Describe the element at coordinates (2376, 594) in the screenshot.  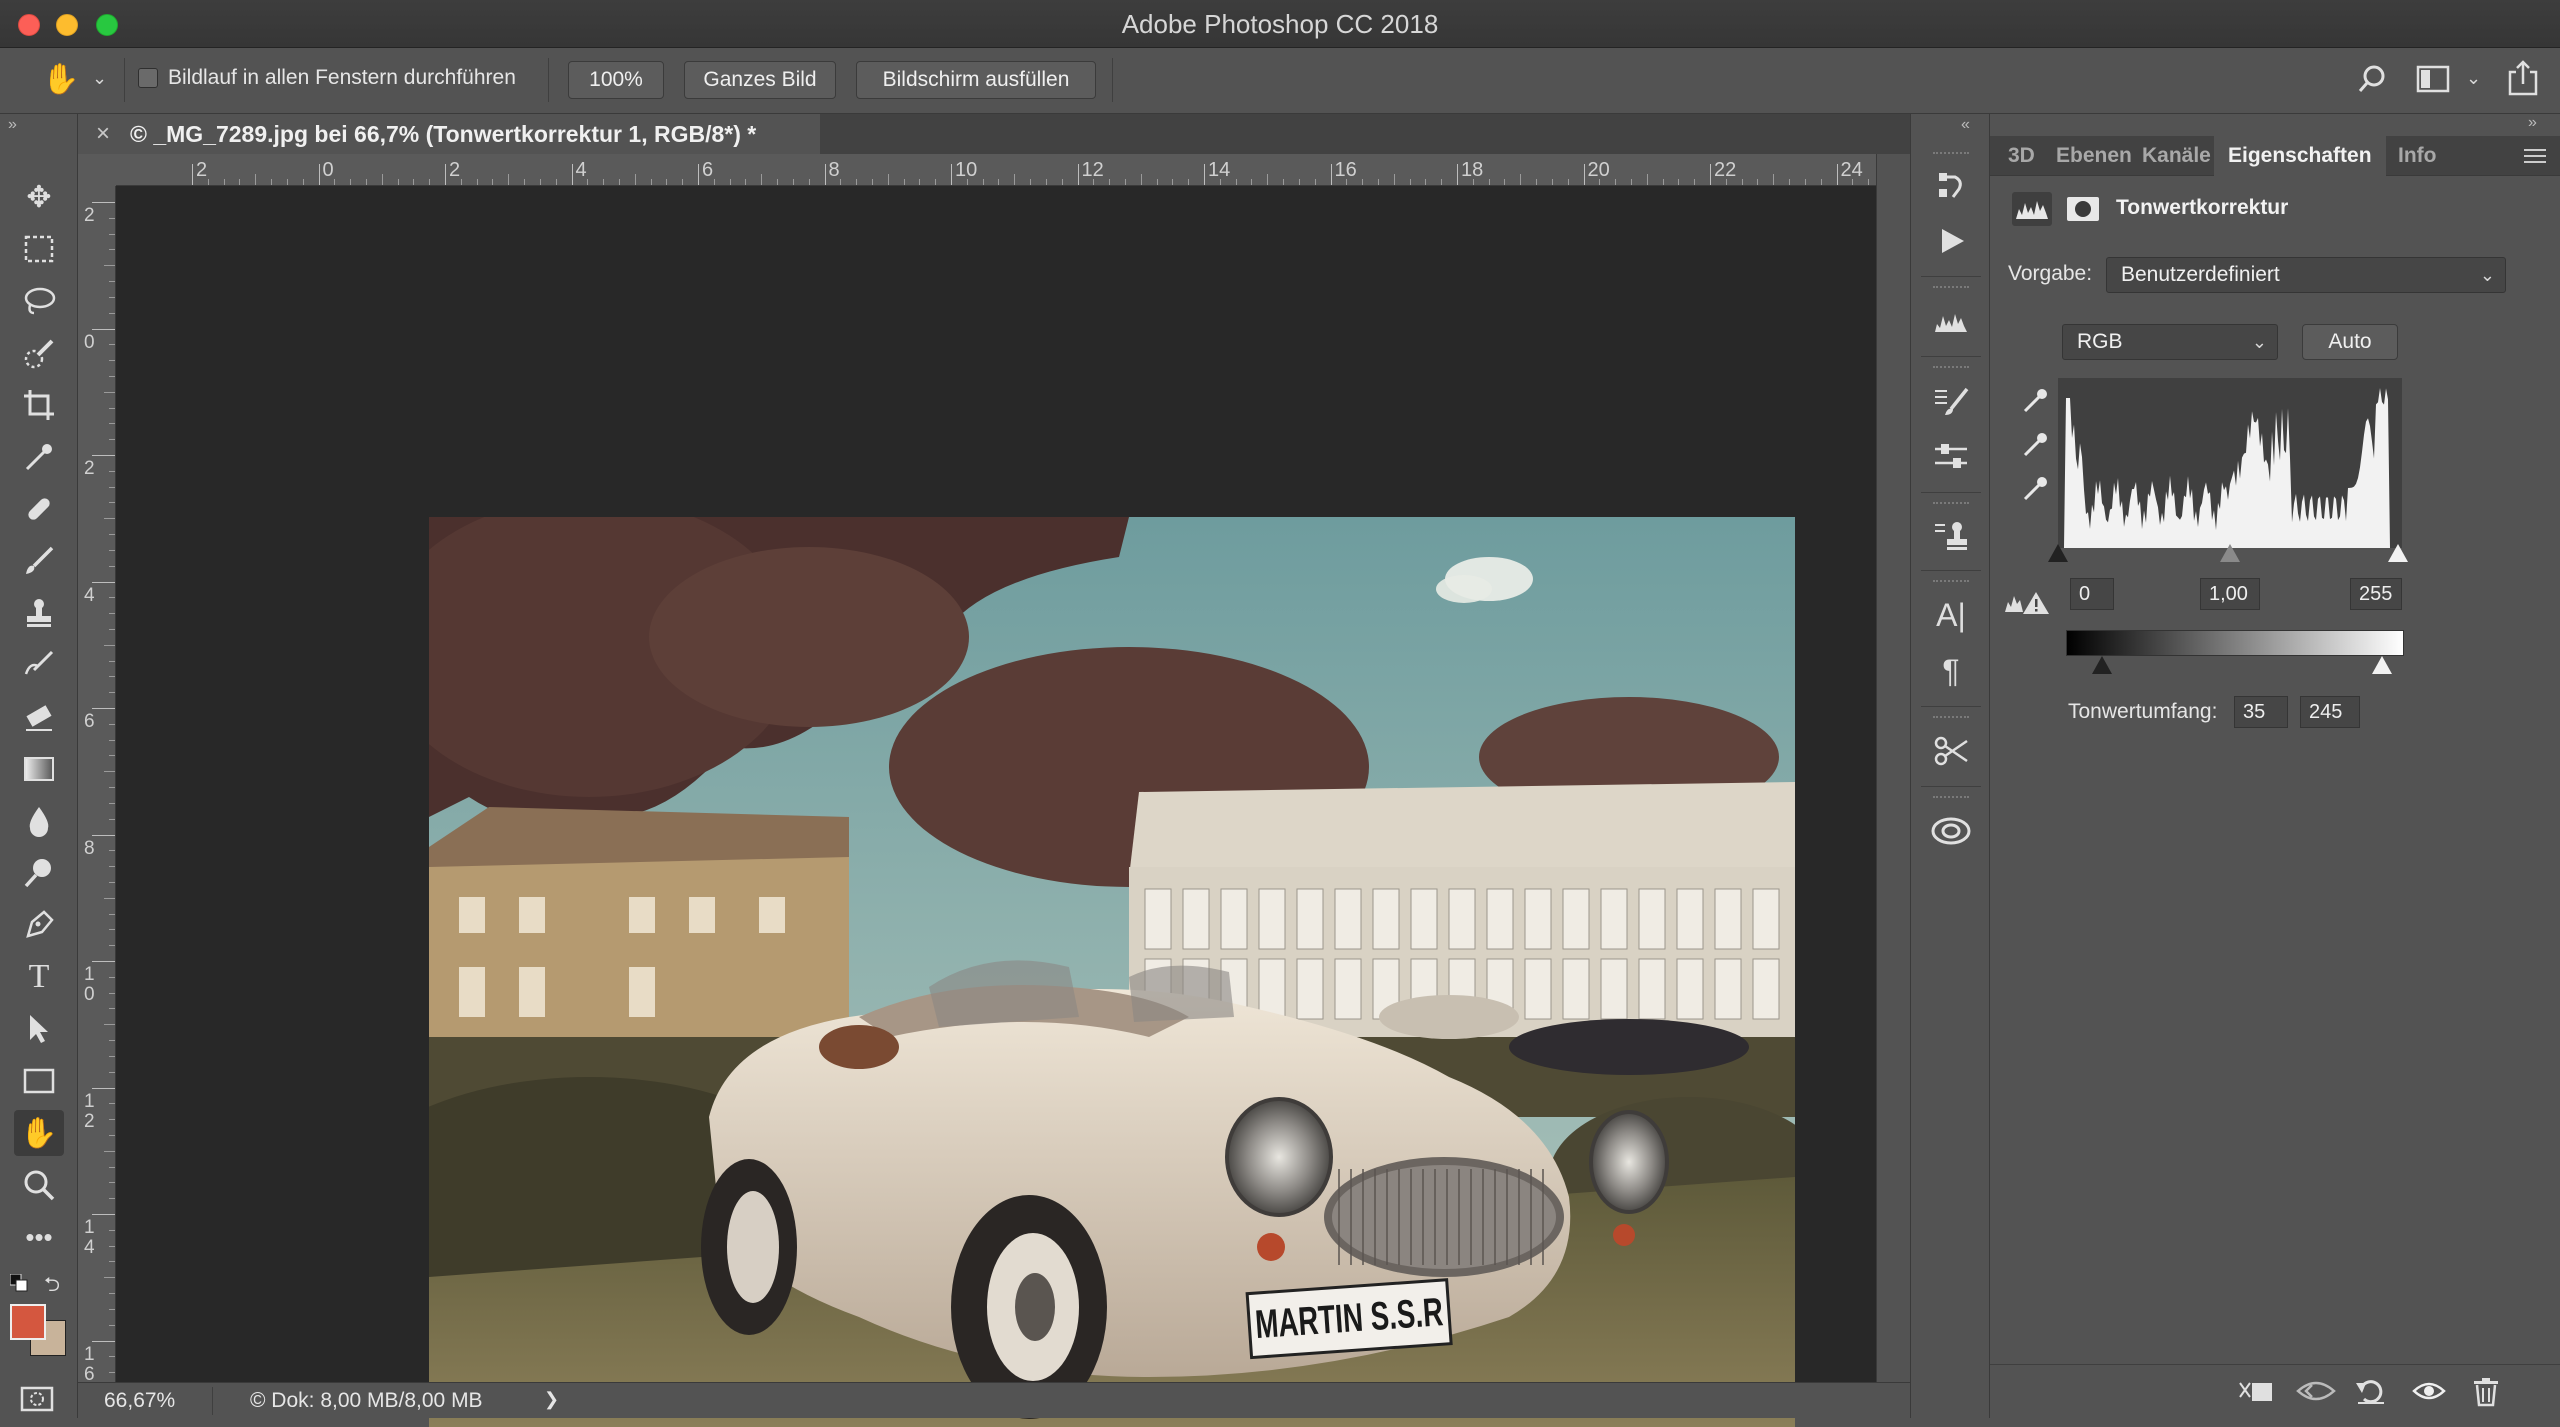
I see `input-white-field: 255` at that location.